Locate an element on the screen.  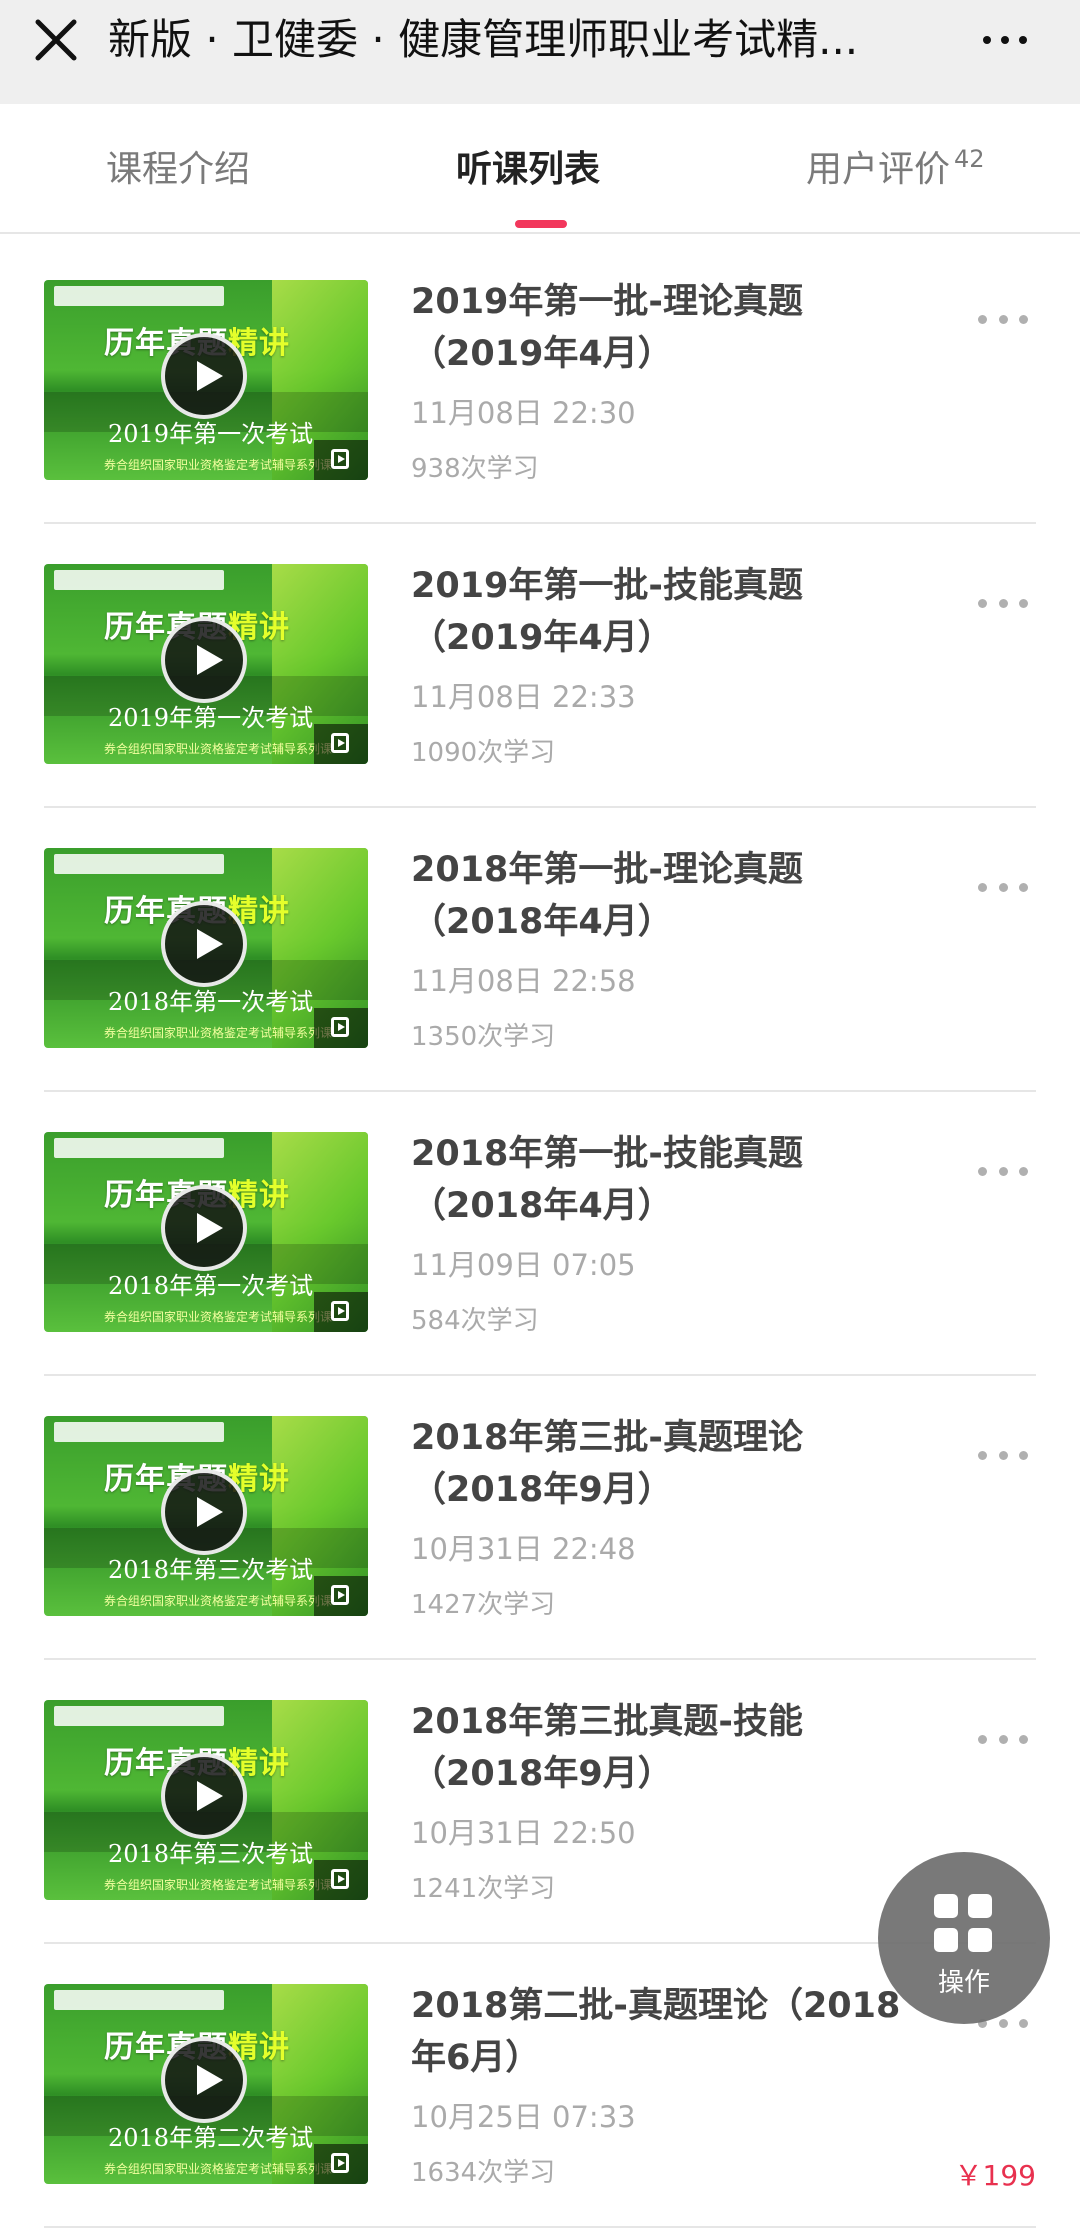
tab-lecture-list: 听课列表 is located at coordinates (528, 170).